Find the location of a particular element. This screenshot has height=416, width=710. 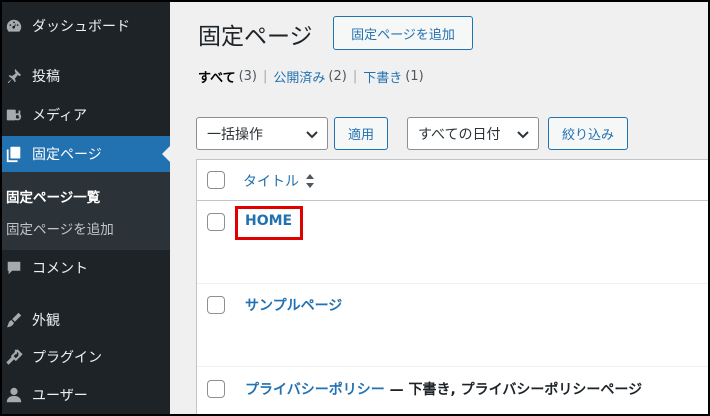

page-title-link: プライバシーポリシー is located at coordinates (315, 390).